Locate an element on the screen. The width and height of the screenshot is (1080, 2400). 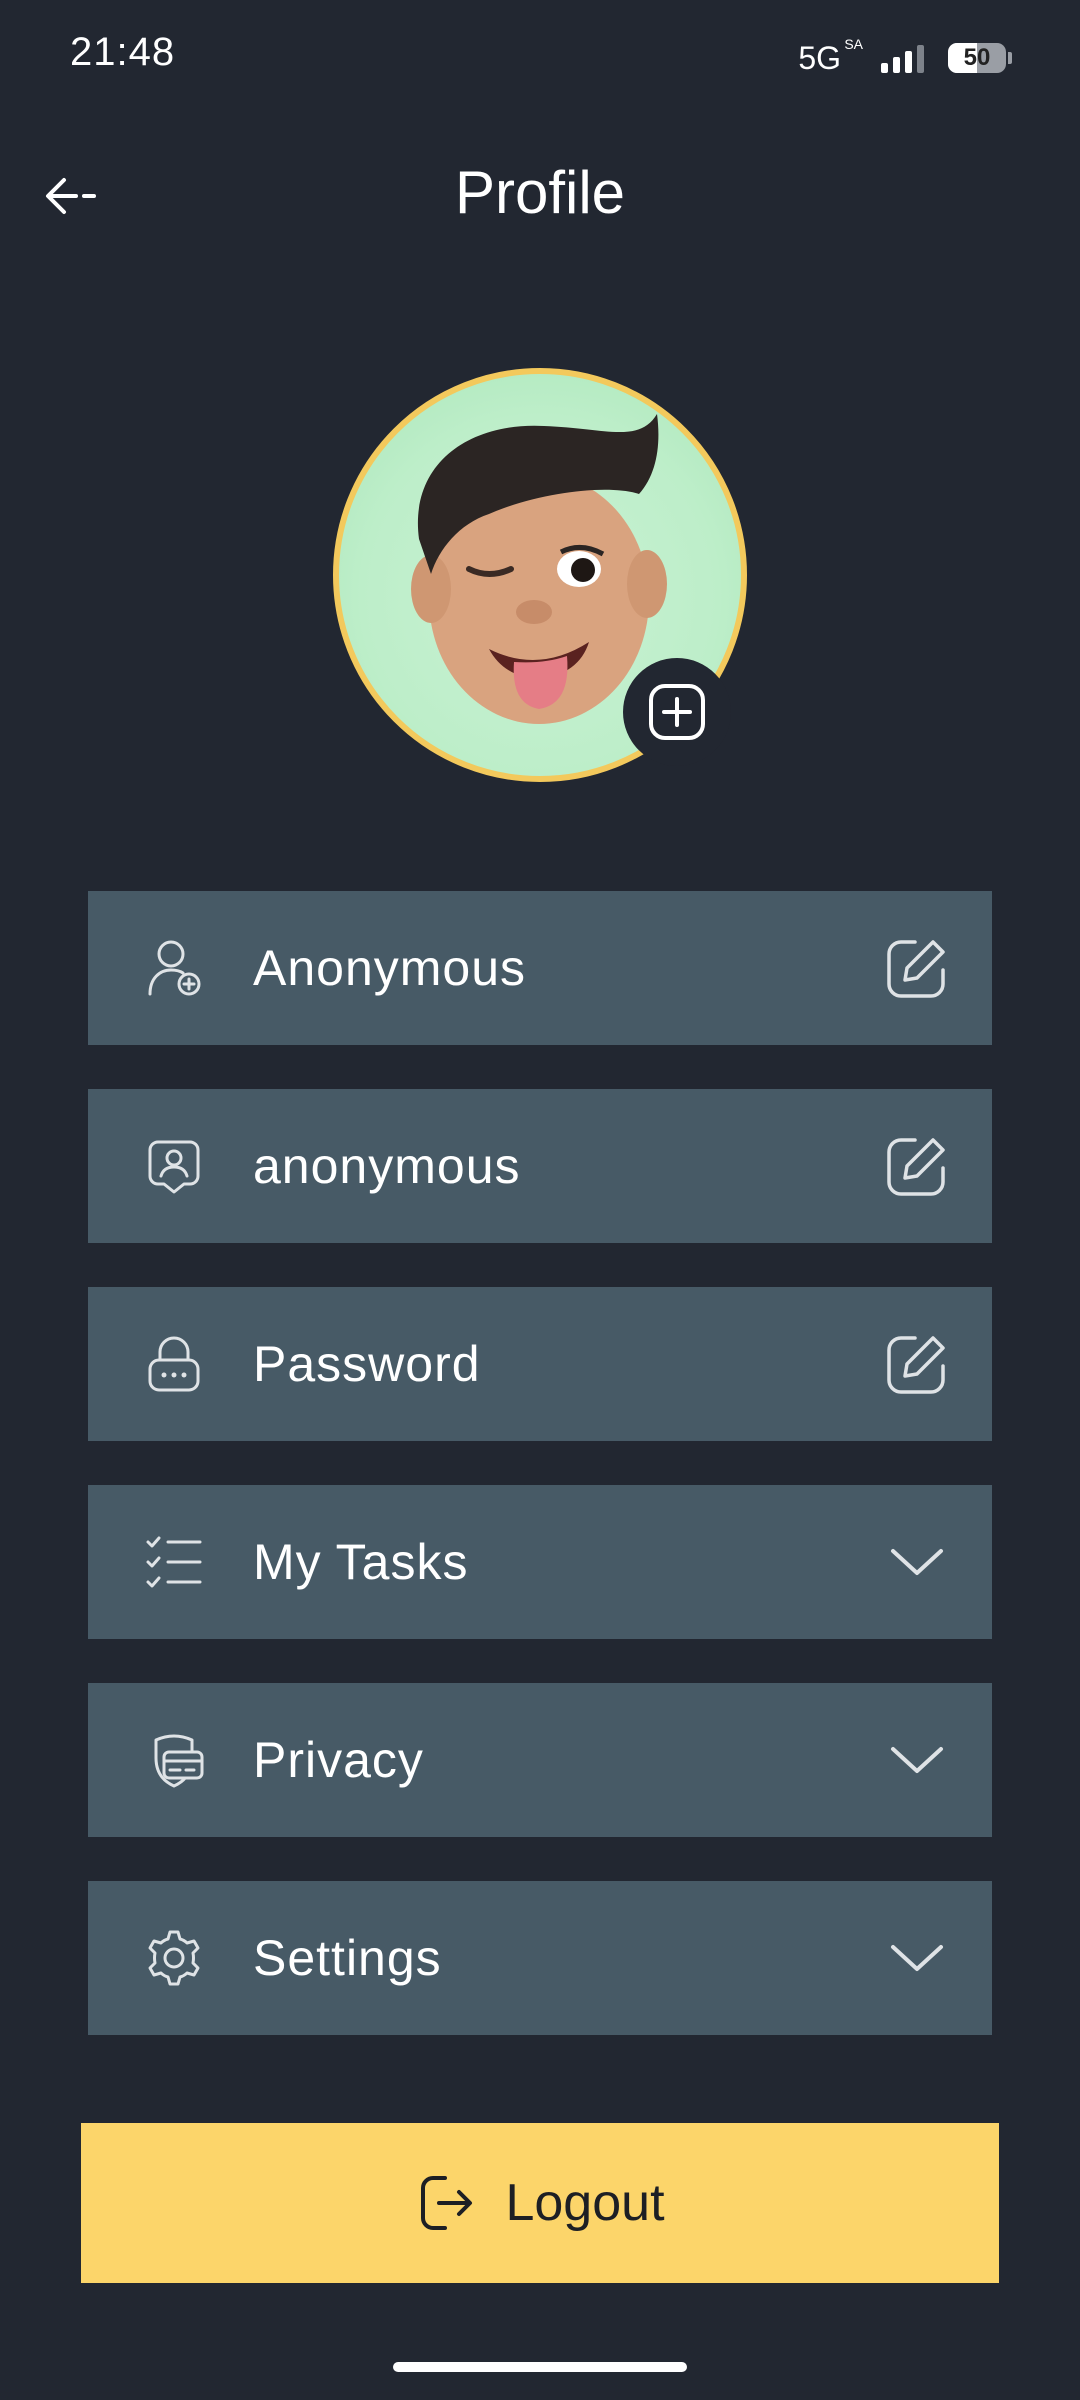
battery-icon: 50 is located at coordinates (980, 58).